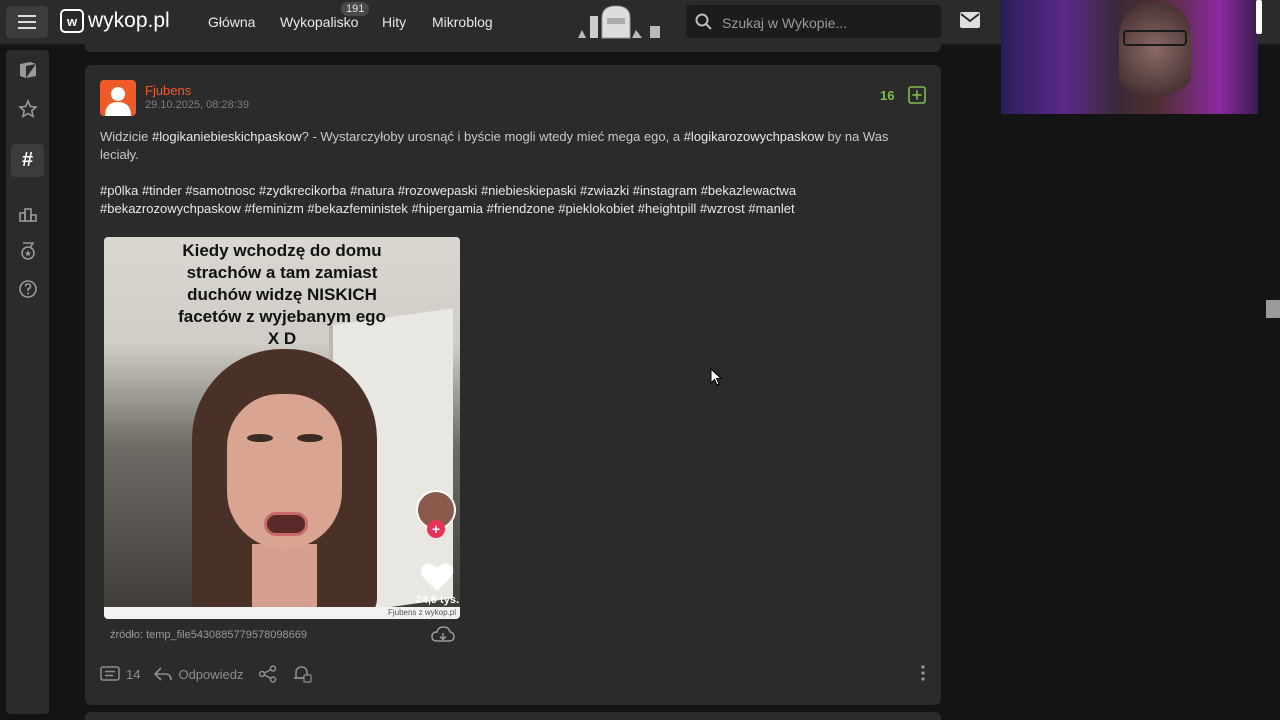 Image resolution: width=1280 pixels, height=720 pixels. What do you see at coordinates (231, 22) in the screenshot?
I see `nav-glowna: Główna` at bounding box center [231, 22].